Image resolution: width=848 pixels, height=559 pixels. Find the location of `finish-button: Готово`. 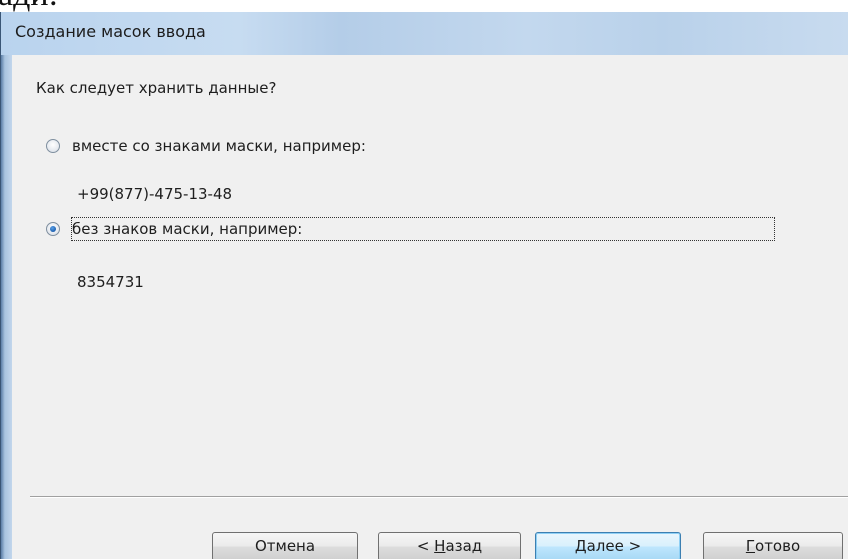

finish-button: Готово is located at coordinates (773, 545).